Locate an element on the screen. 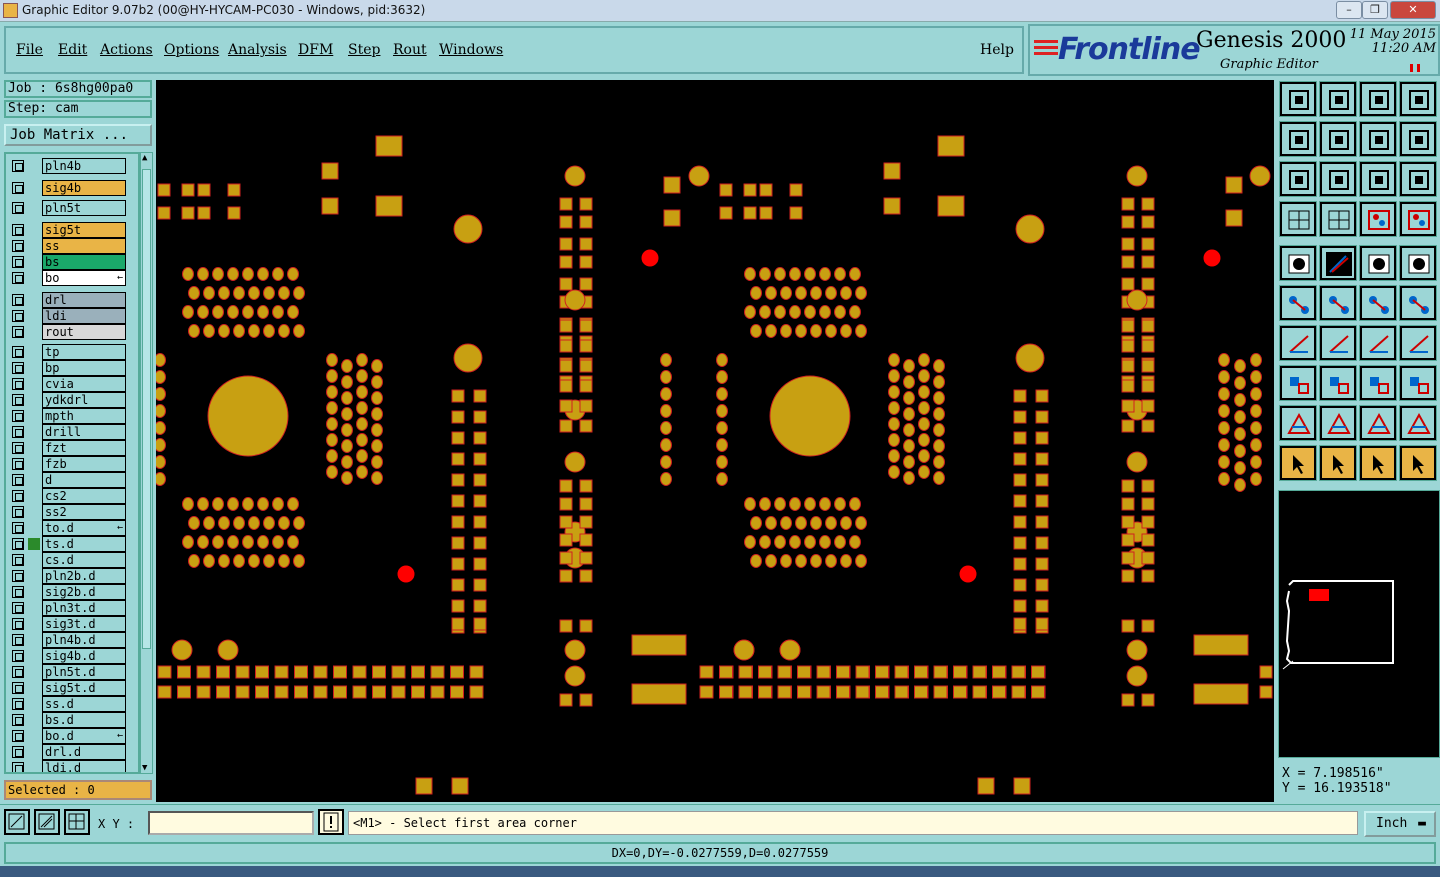  intersect-button is located at coordinates (1338, 303).